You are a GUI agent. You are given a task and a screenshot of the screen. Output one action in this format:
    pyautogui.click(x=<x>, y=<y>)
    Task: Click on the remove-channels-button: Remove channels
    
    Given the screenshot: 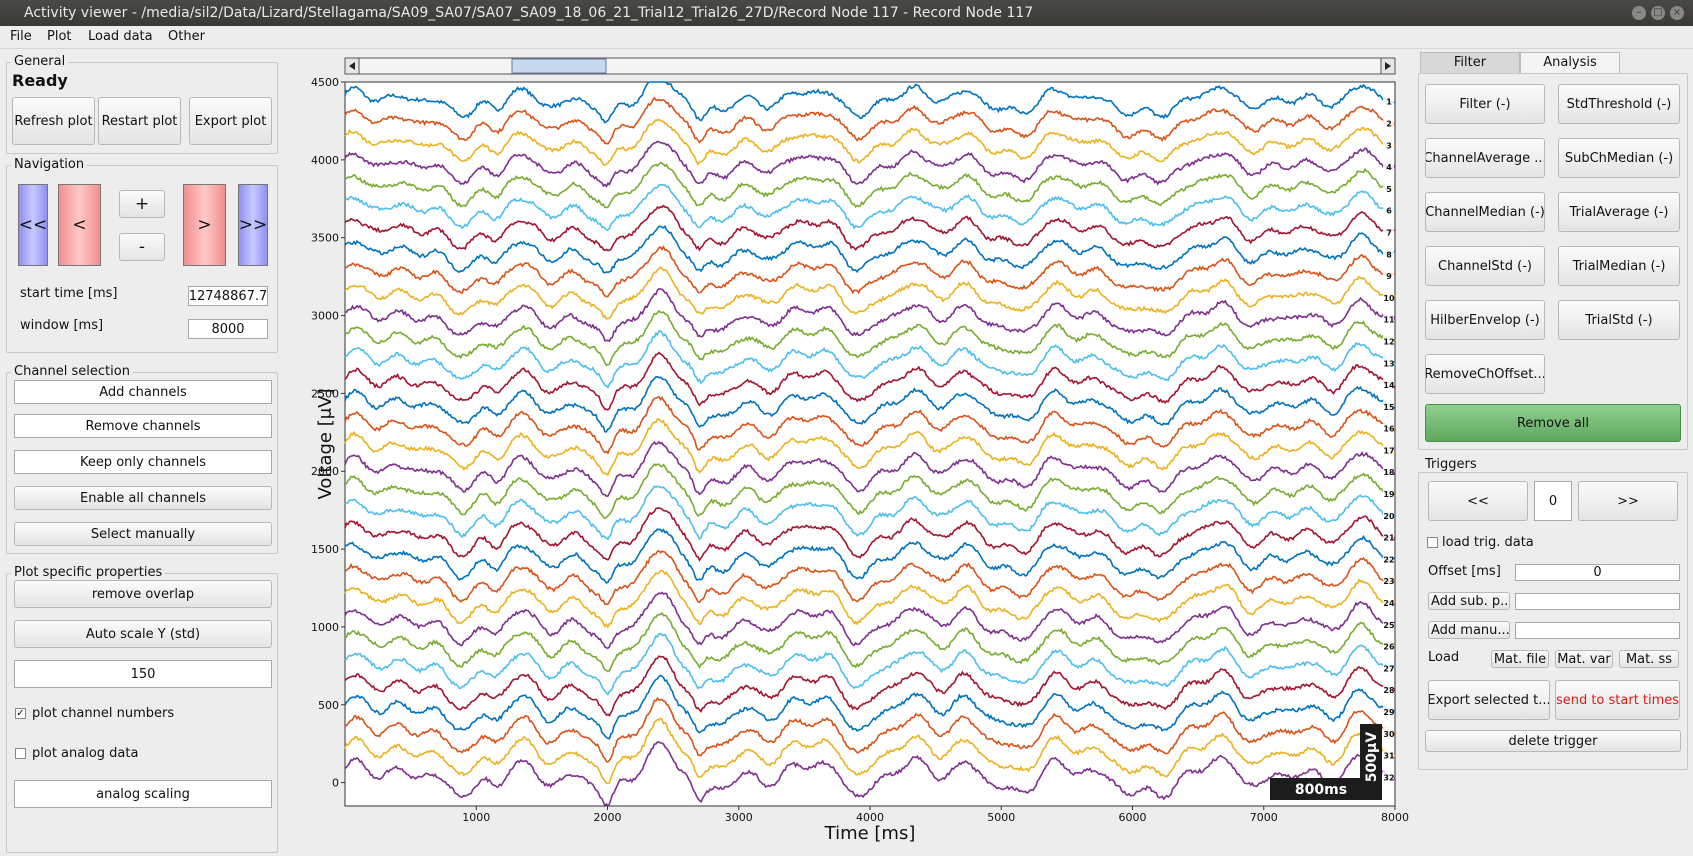 What is the action you would take?
    pyautogui.click(x=143, y=426)
    